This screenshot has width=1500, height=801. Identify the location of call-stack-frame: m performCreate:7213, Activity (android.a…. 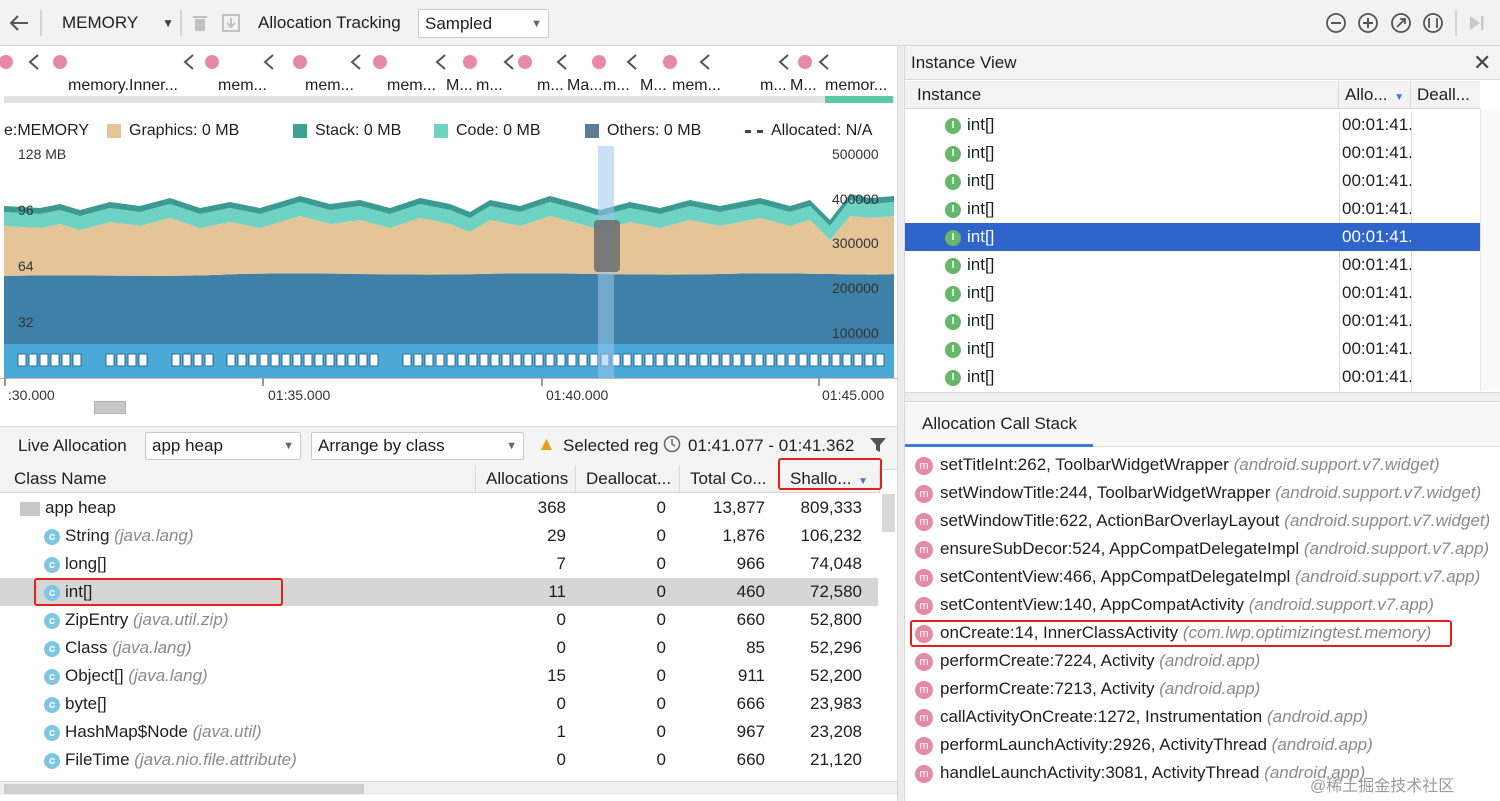
(1207, 689).